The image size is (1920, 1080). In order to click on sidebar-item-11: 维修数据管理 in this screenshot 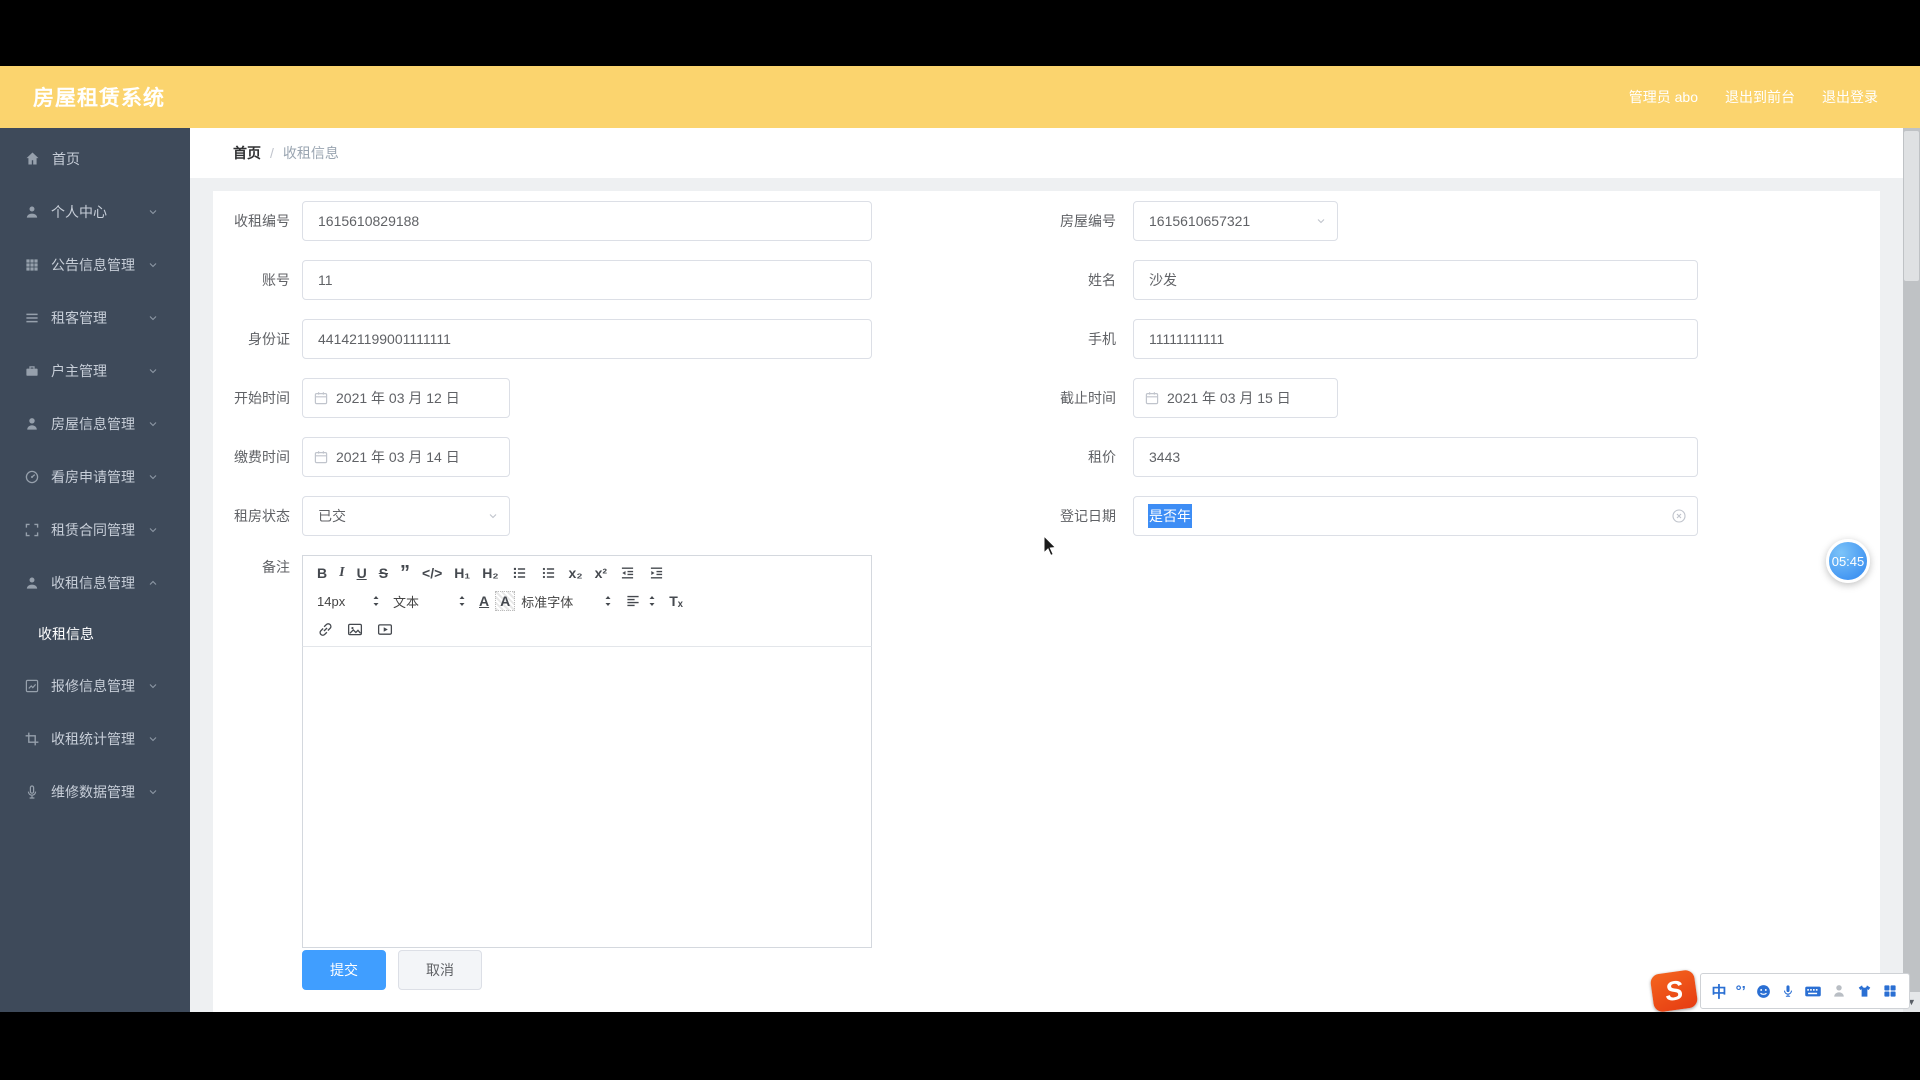, I will do `click(95, 791)`.